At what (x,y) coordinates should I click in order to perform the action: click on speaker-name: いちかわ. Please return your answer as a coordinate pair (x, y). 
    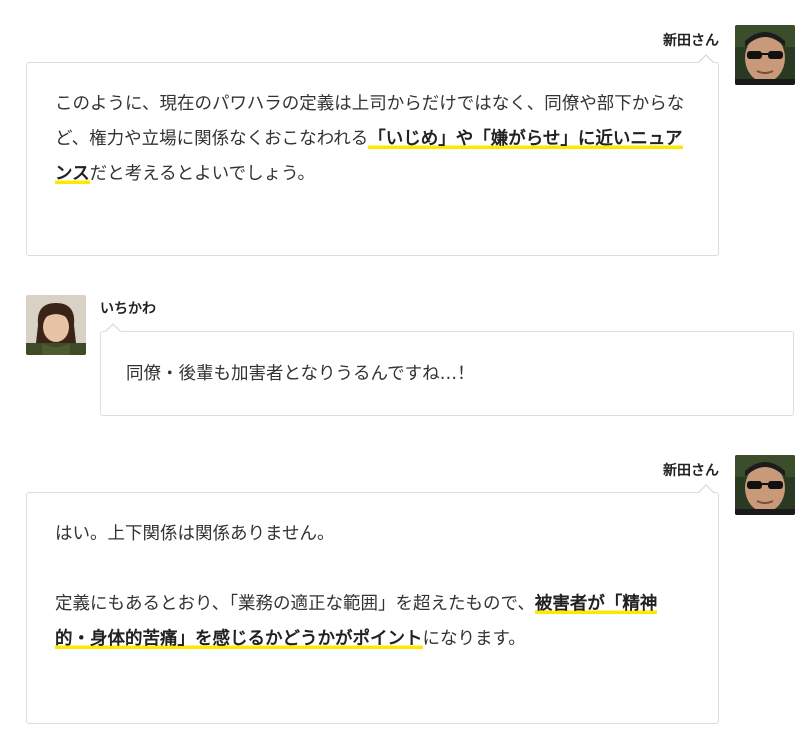
    Looking at the image, I should click on (128, 309).